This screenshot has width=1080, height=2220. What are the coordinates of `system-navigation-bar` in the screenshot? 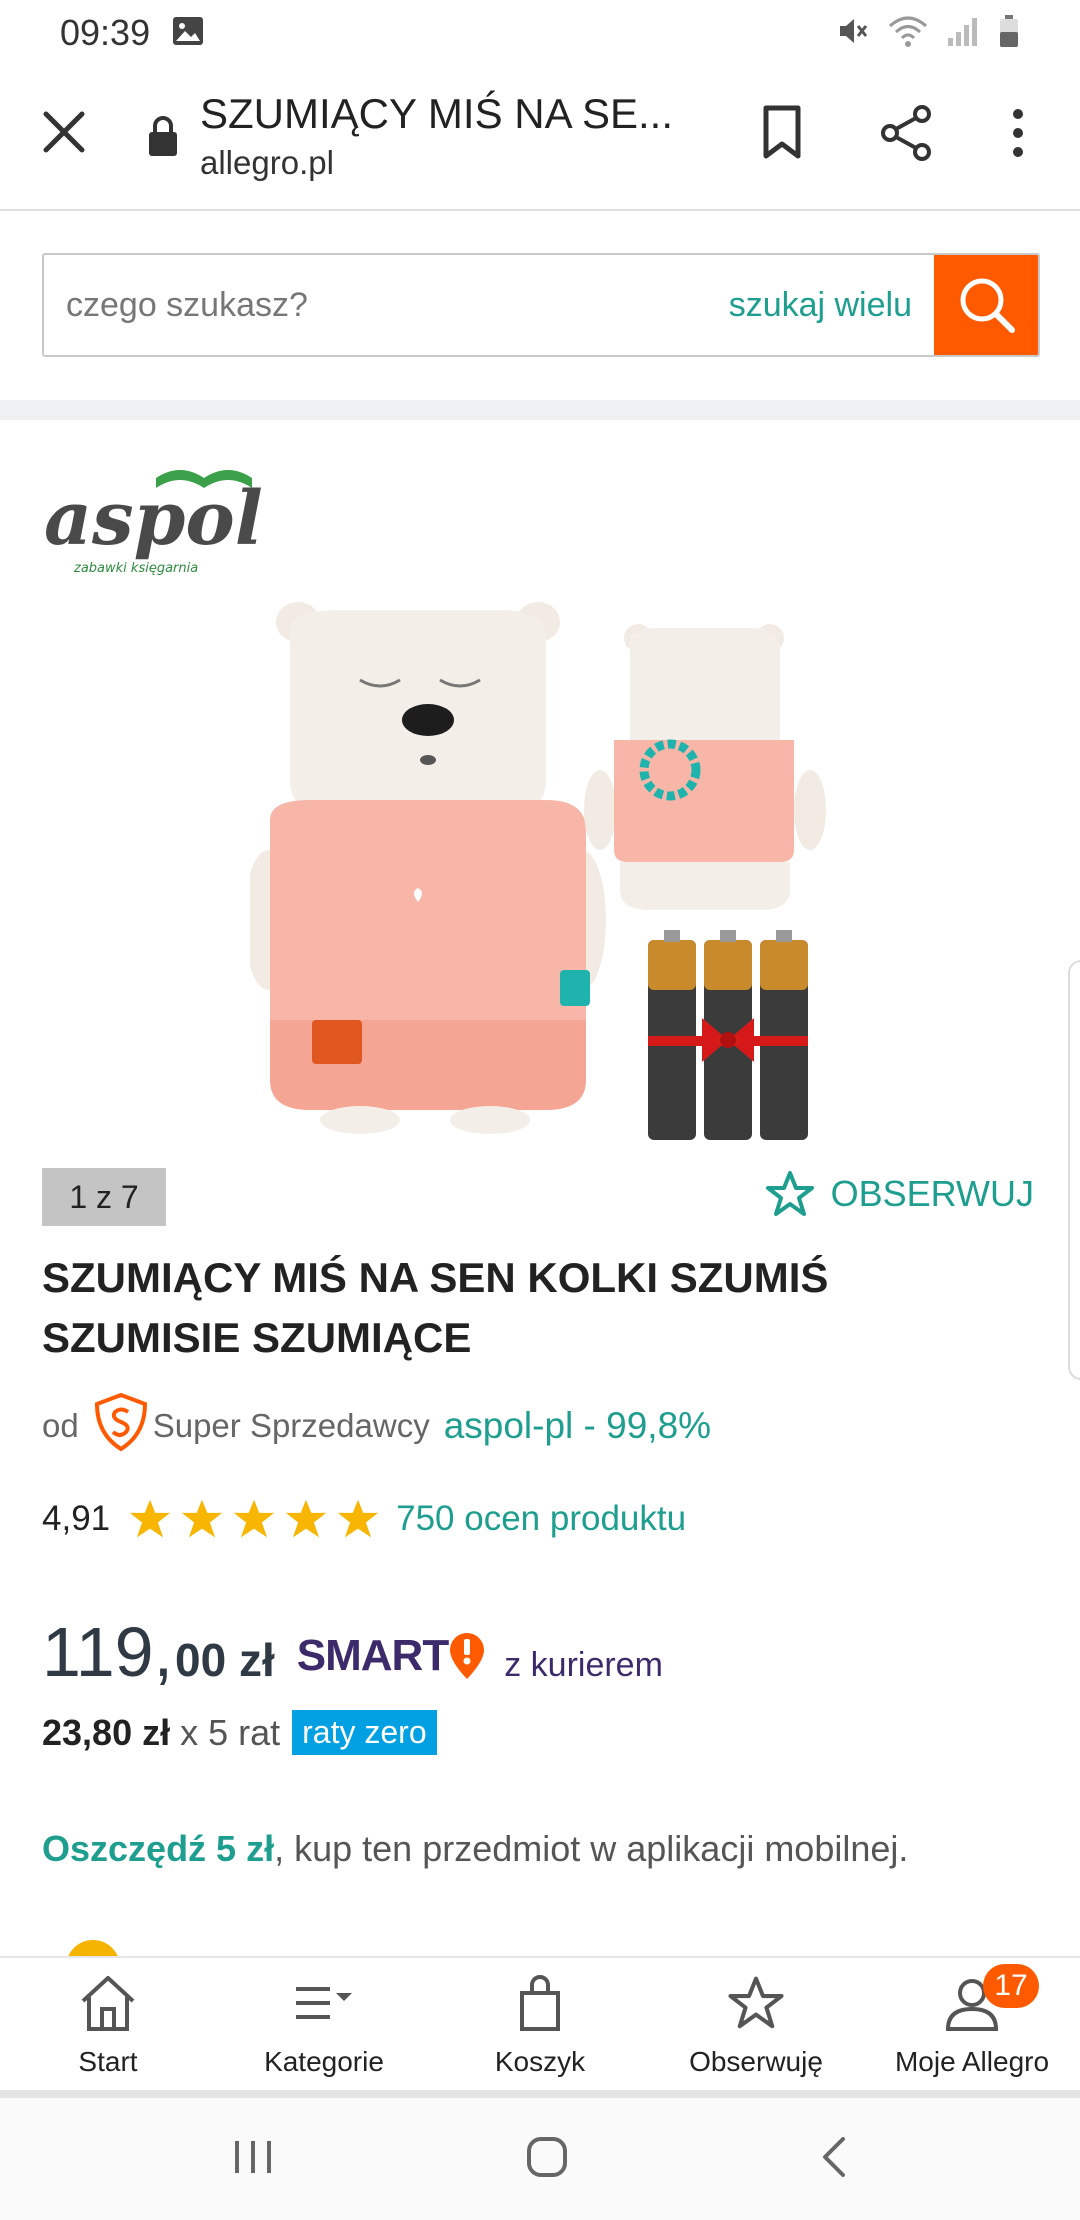 It's located at (540, 2159).